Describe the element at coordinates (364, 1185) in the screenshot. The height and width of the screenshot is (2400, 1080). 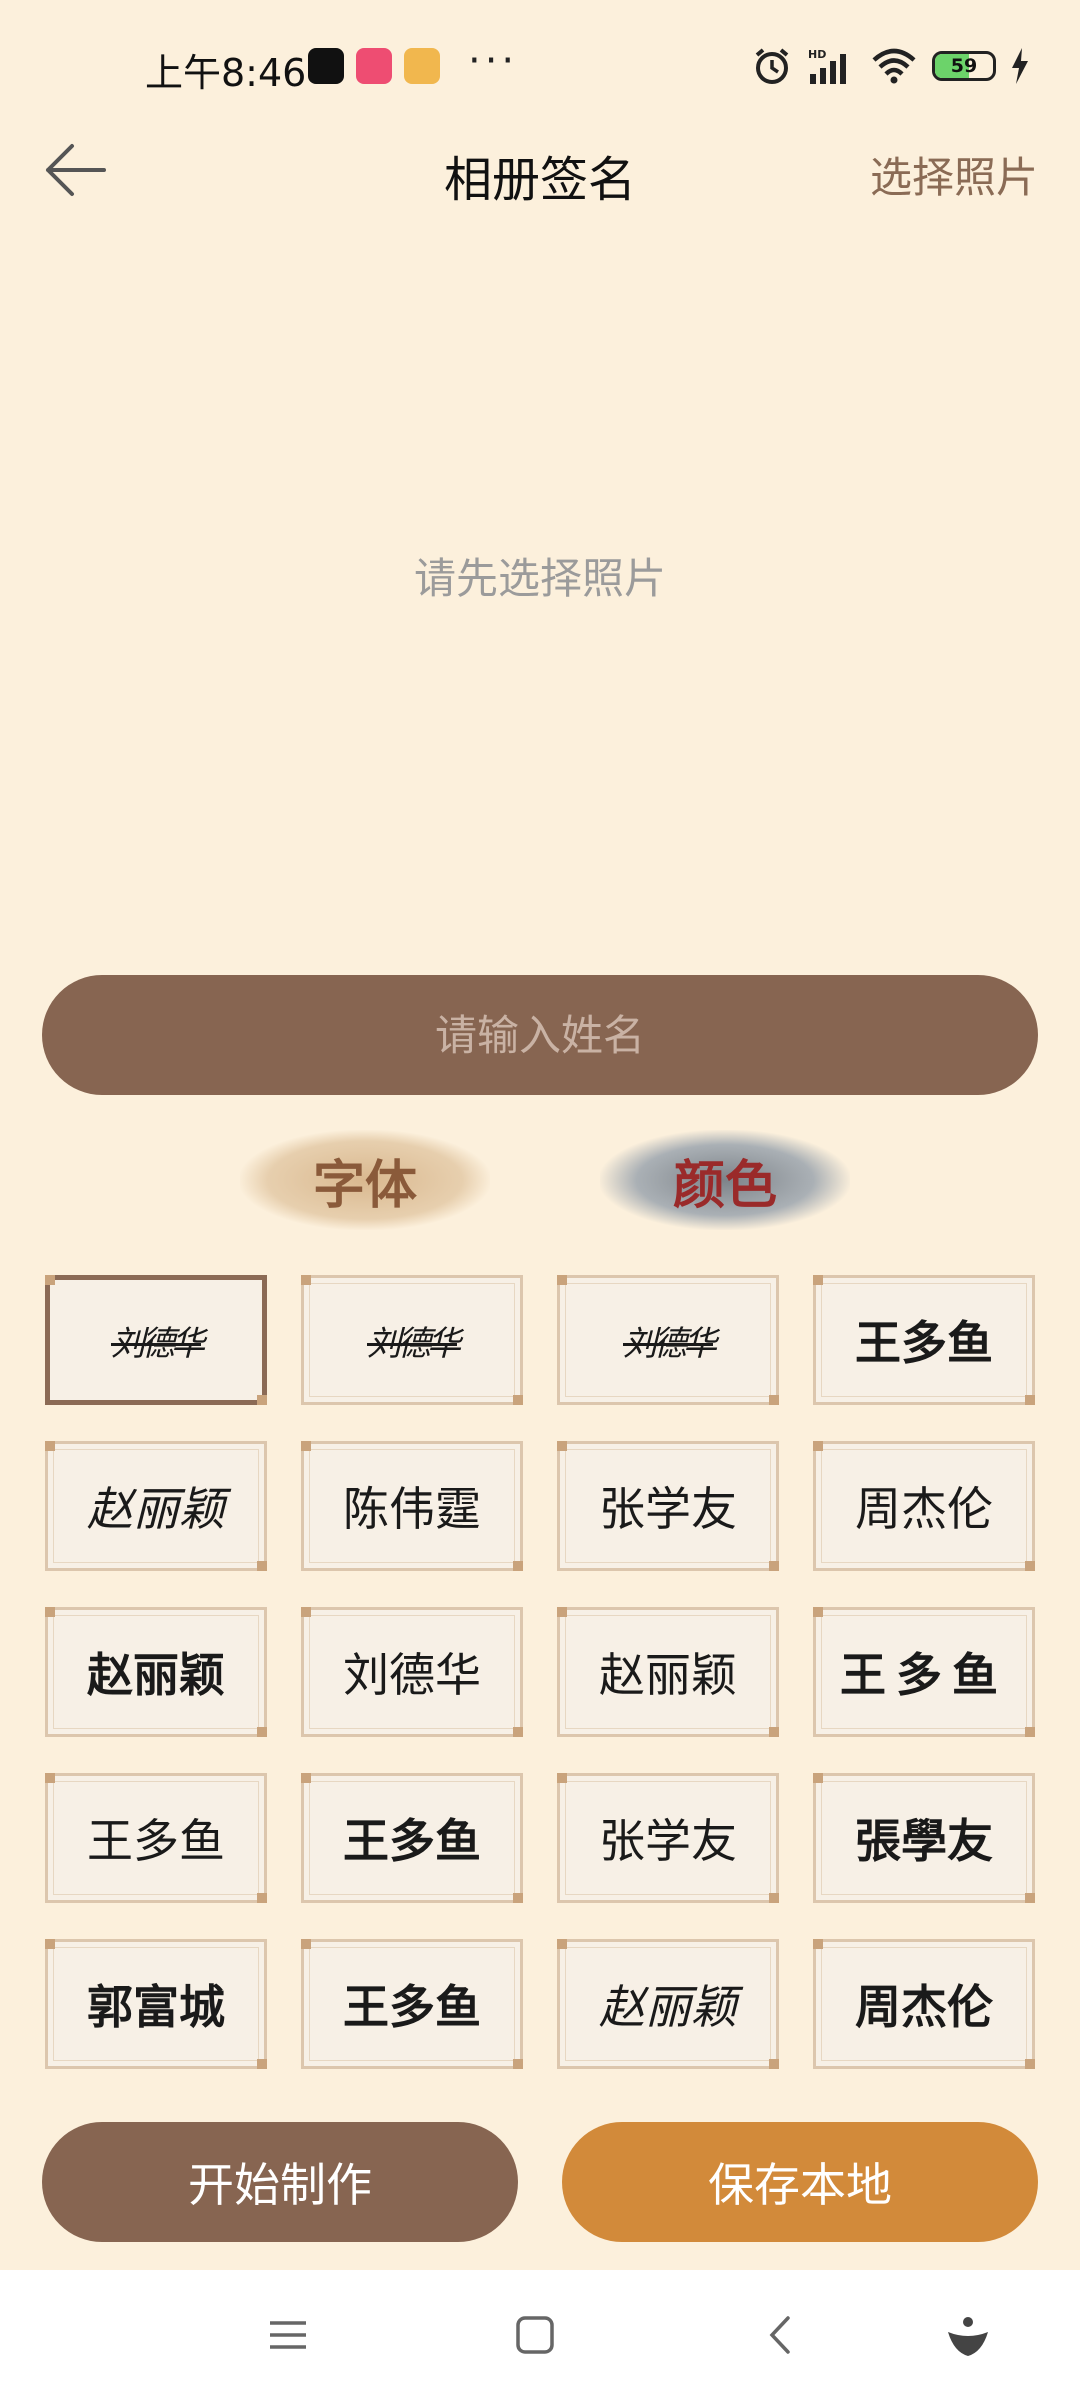
I see `tab-font-label: 字体` at that location.